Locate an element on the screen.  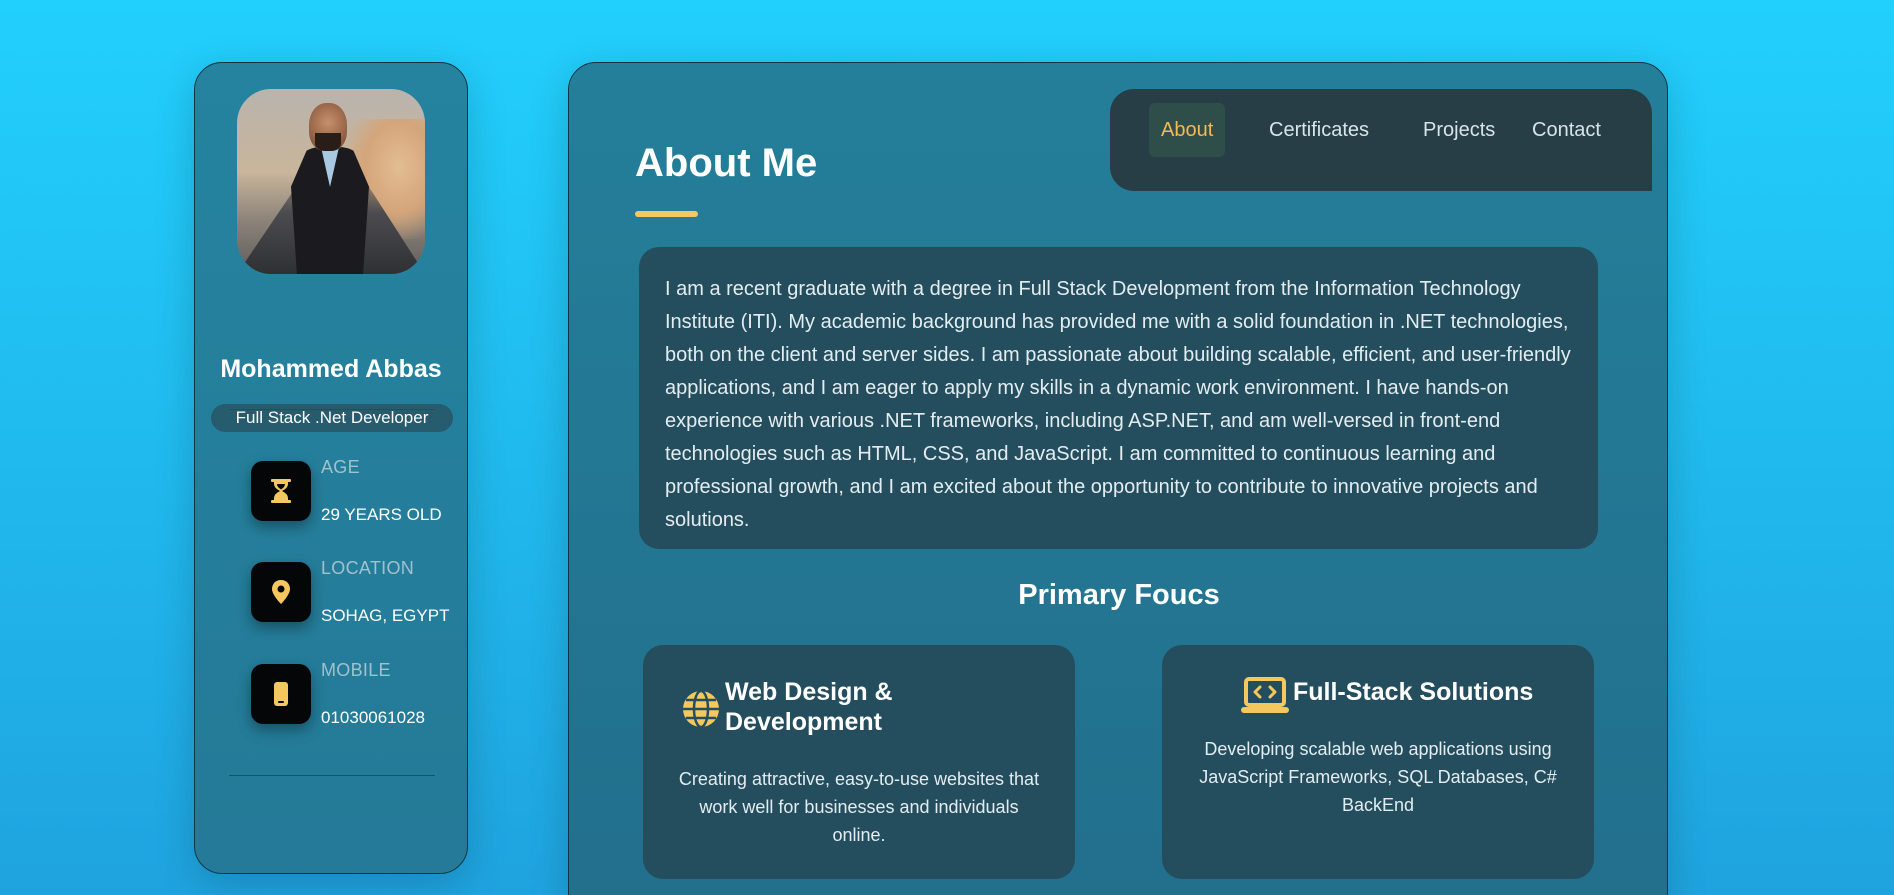
sidebar-divider-bottom is located at coordinates (332, 775).